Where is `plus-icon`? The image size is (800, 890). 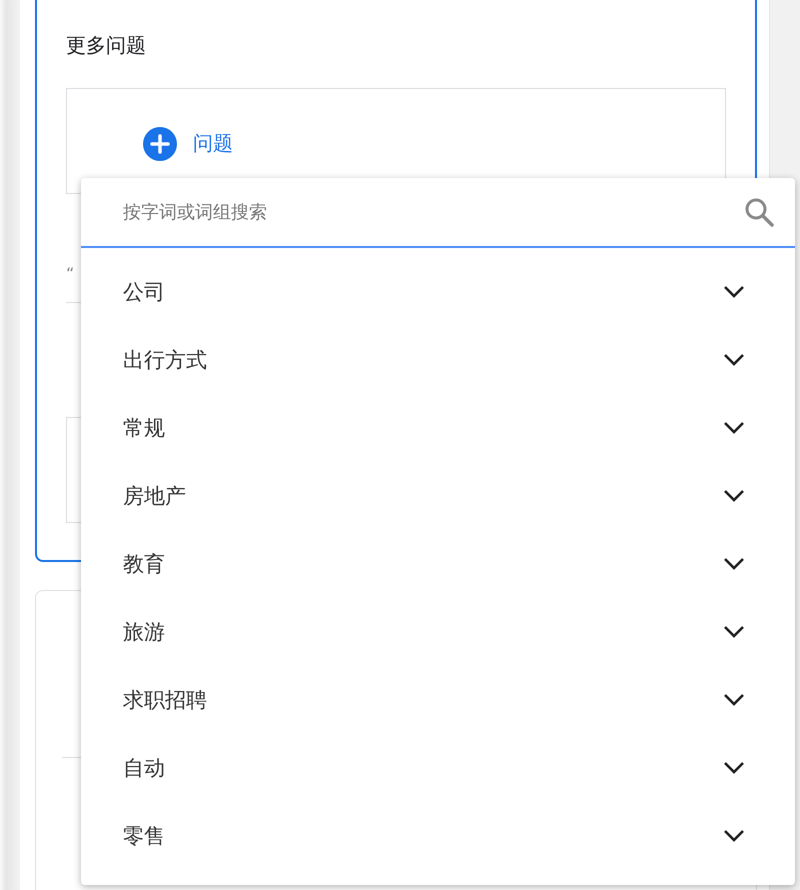
plus-icon is located at coordinates (160, 143).